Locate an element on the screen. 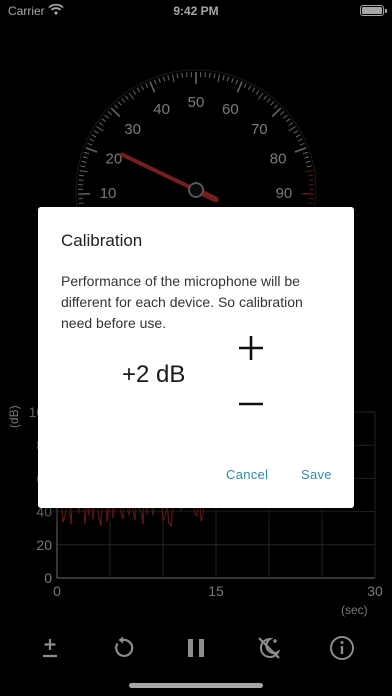 The image size is (392, 696). plus-icon is located at coordinates (251, 348).